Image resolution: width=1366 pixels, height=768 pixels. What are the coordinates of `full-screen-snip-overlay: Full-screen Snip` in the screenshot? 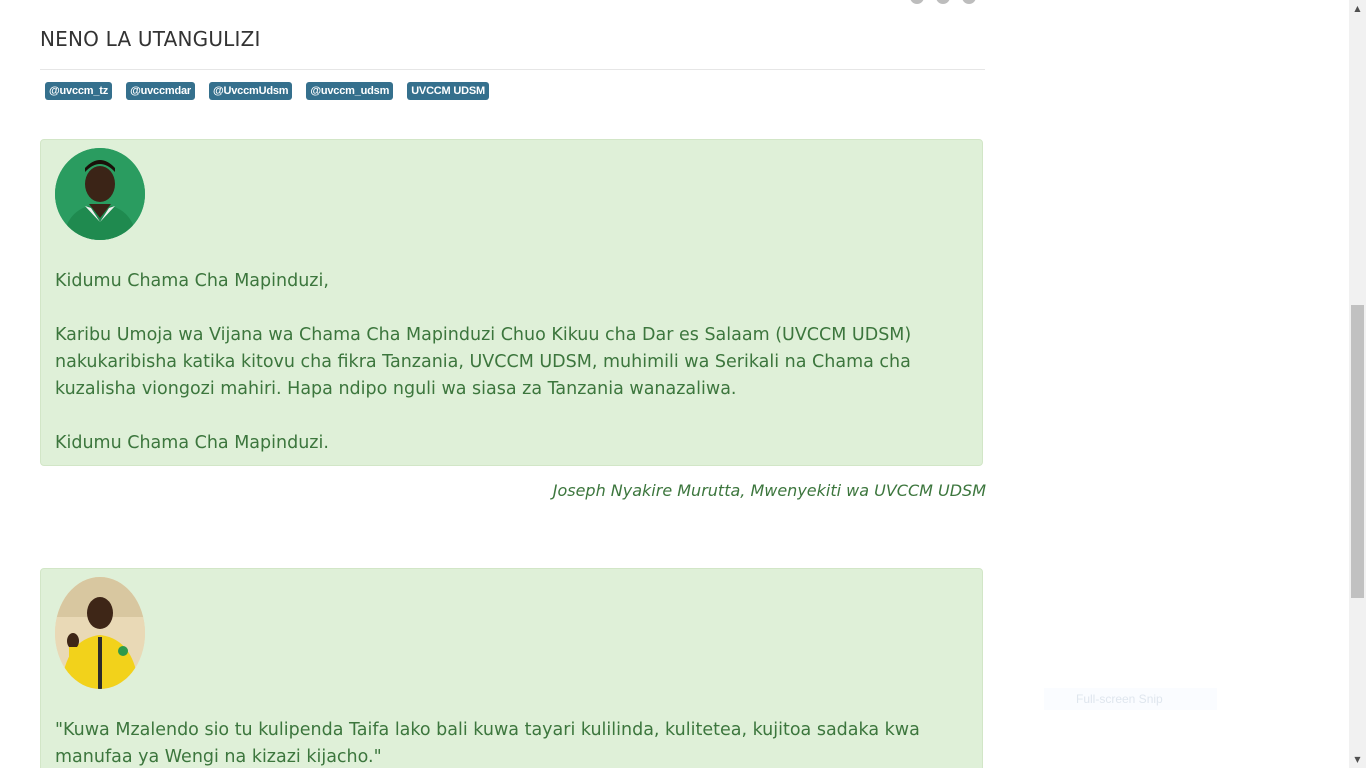 It's located at (1130, 699).